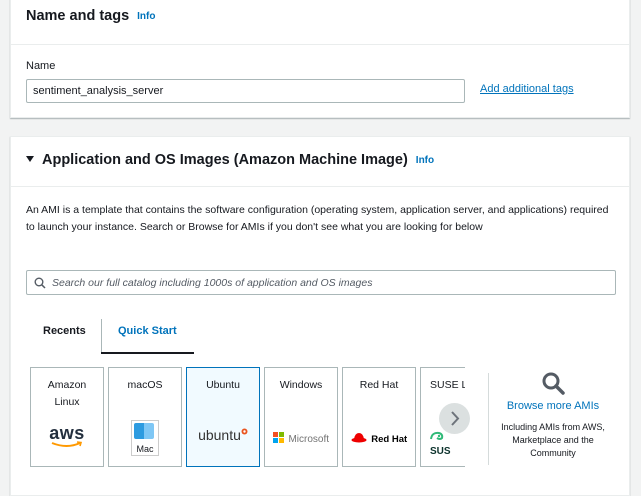  Describe the element at coordinates (41, 66) in the screenshot. I see `name-label: Name` at that location.